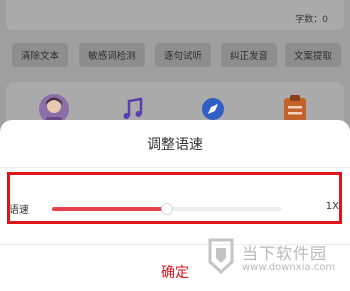 The image size is (350, 291). What do you see at coordinates (221, 256) in the screenshot?
I see `watermark-logo-icon` at bounding box center [221, 256].